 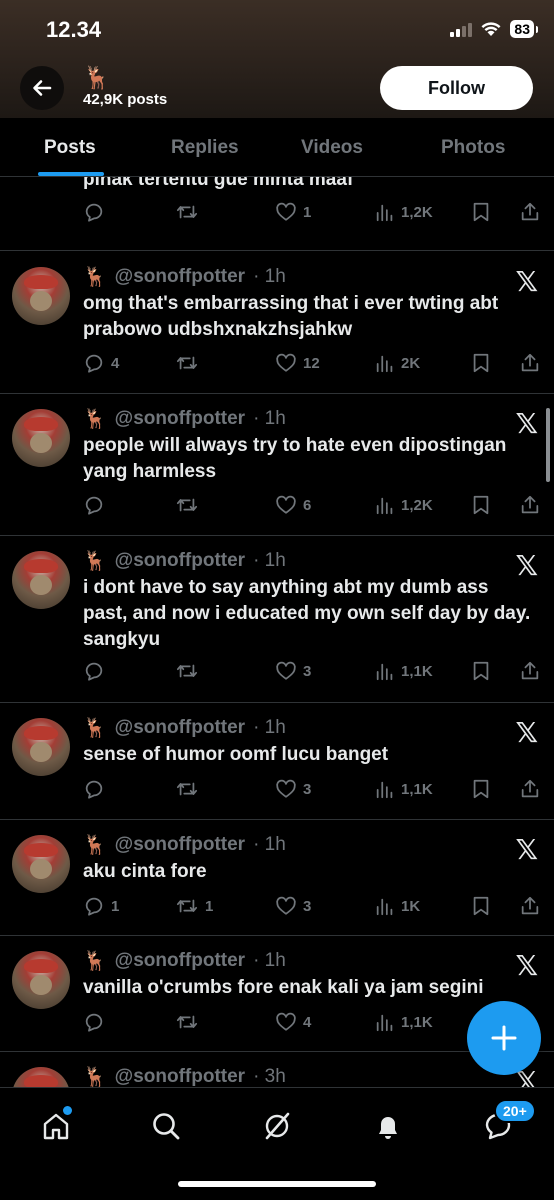 What do you see at coordinates (397, 906) in the screenshot?
I see `views-button: 1K` at bounding box center [397, 906].